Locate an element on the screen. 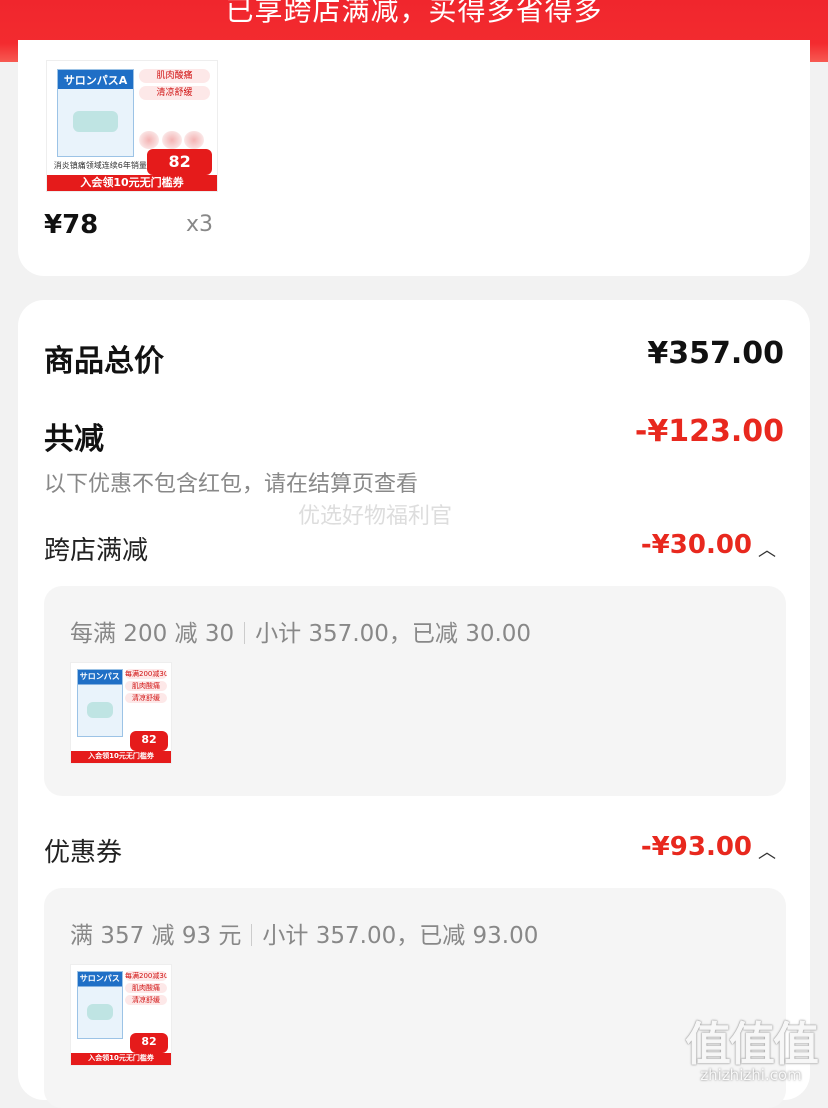 This screenshot has height=1108, width=828. coupon-summary: 满 357 减 93 元小计 357.00，已减 93.00 is located at coordinates (304, 933).